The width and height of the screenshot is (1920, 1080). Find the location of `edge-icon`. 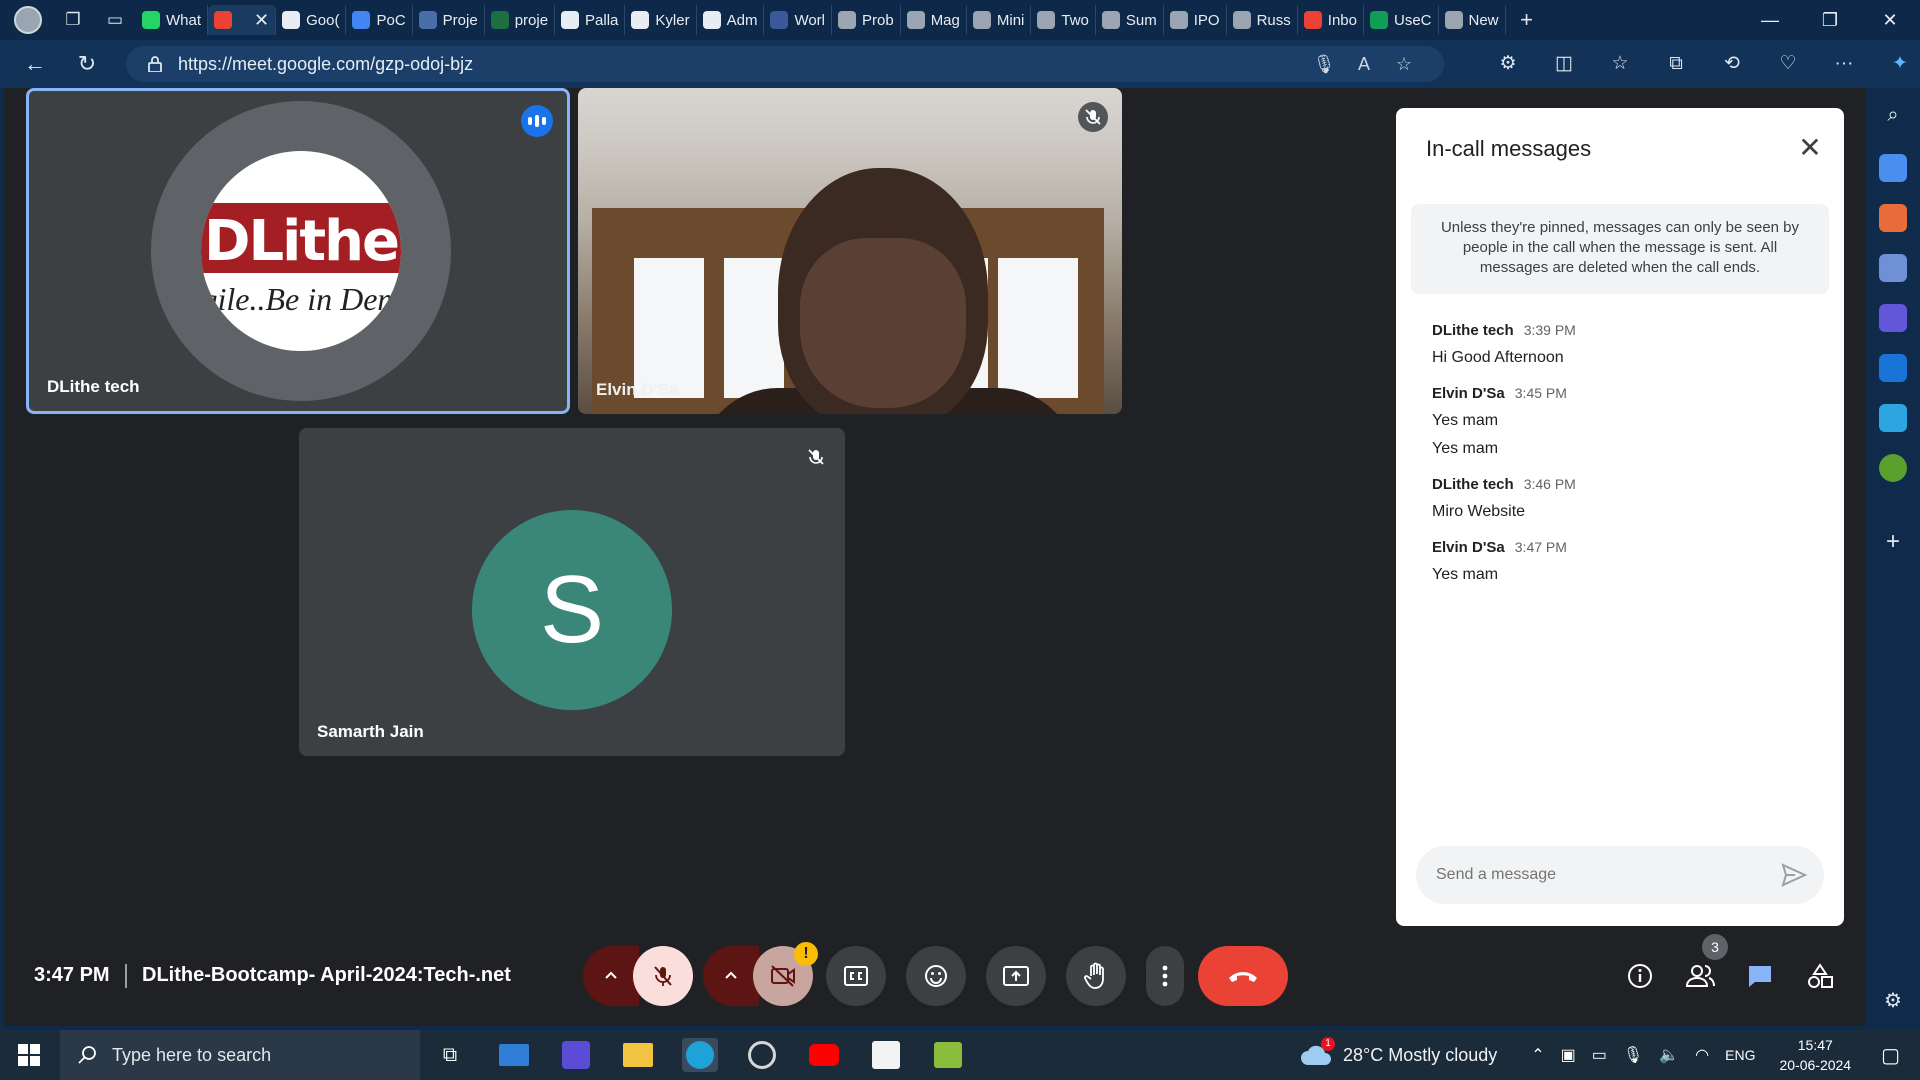

edge-icon is located at coordinates (700, 1055).